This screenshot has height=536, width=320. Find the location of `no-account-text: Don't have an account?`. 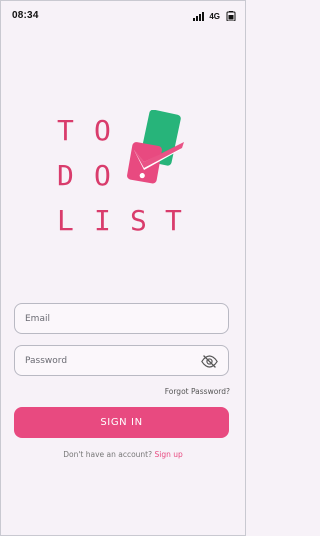

no-account-text: Don't have an account? is located at coordinates (108, 454).